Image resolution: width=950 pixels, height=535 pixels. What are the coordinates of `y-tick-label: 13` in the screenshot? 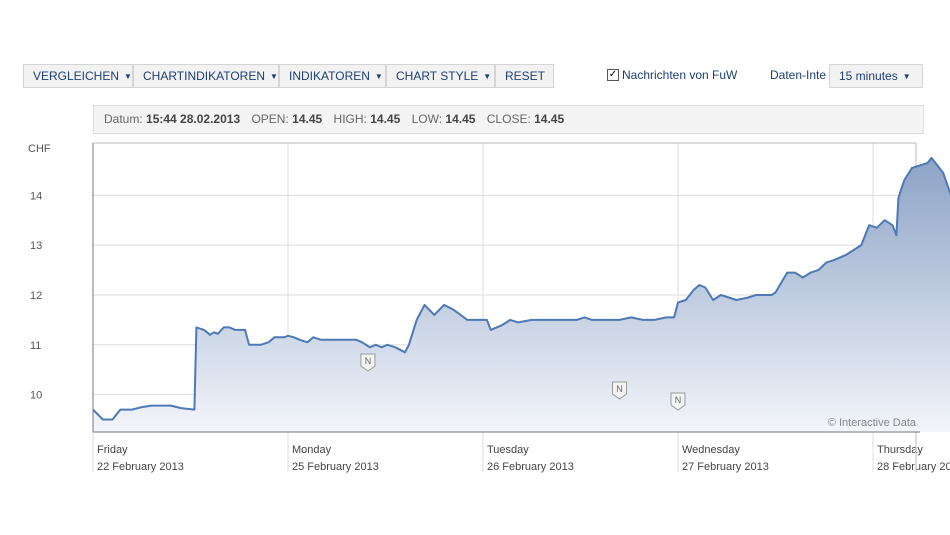 It's located at (36, 246).